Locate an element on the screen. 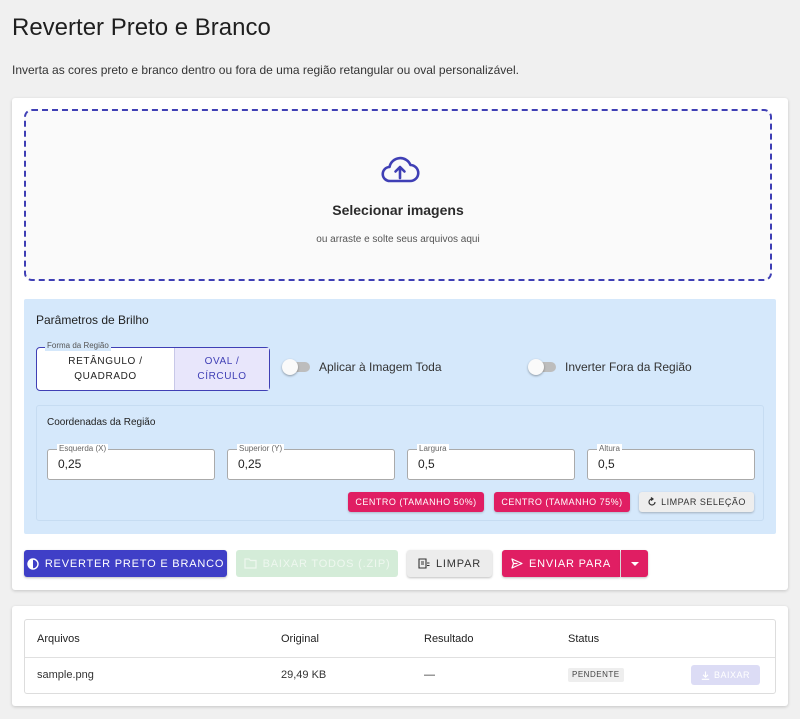 The width and height of the screenshot is (800, 719). row-download-label: BAIXAR is located at coordinates (731, 675).